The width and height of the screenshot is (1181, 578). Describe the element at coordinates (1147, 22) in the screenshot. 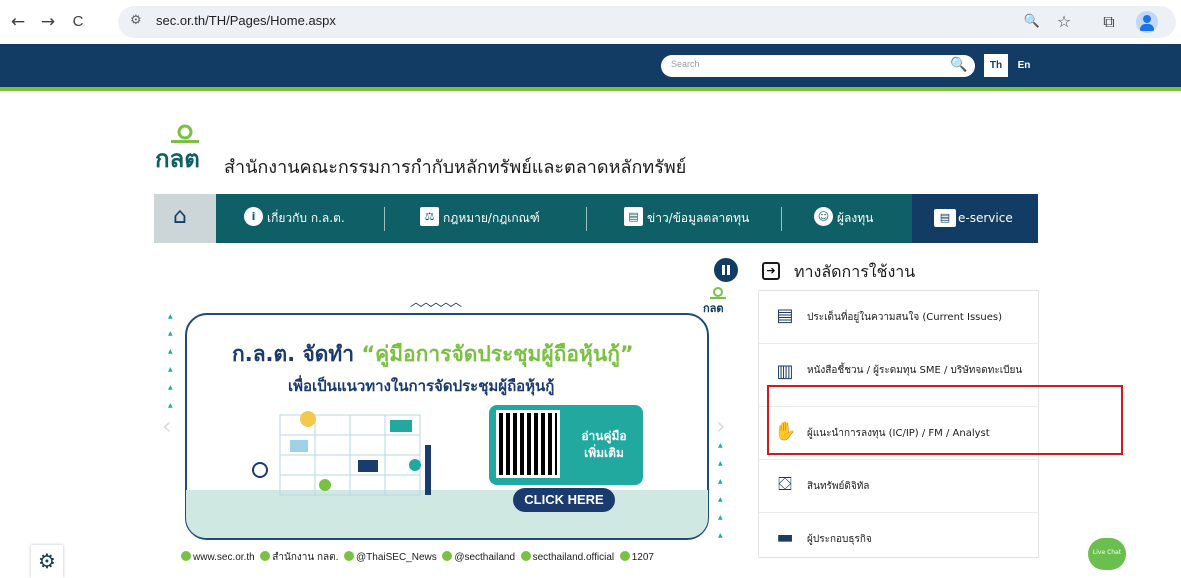

I see `profile-avatar` at that location.